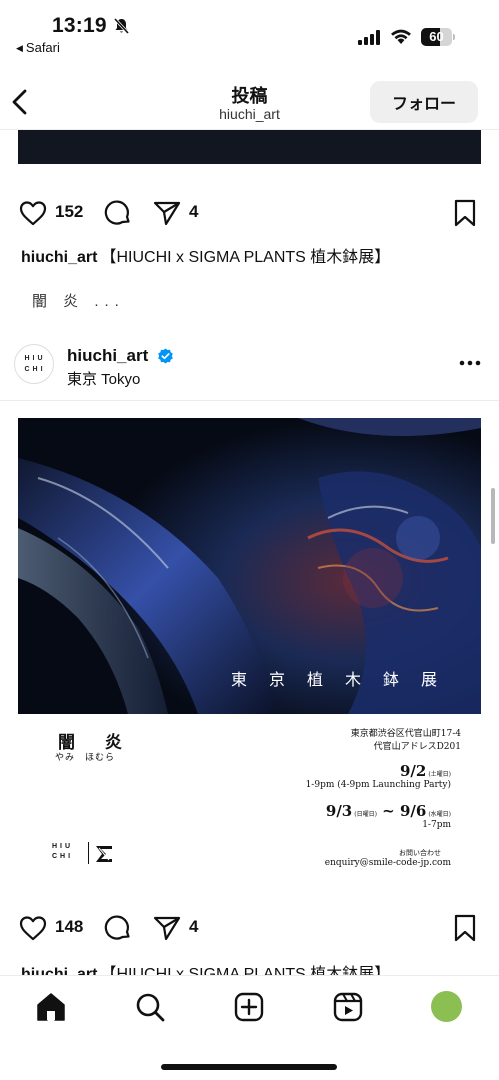 The width and height of the screenshot is (499, 1080). Describe the element at coordinates (165, 356) in the screenshot. I see `verified-badge-icon` at that location.